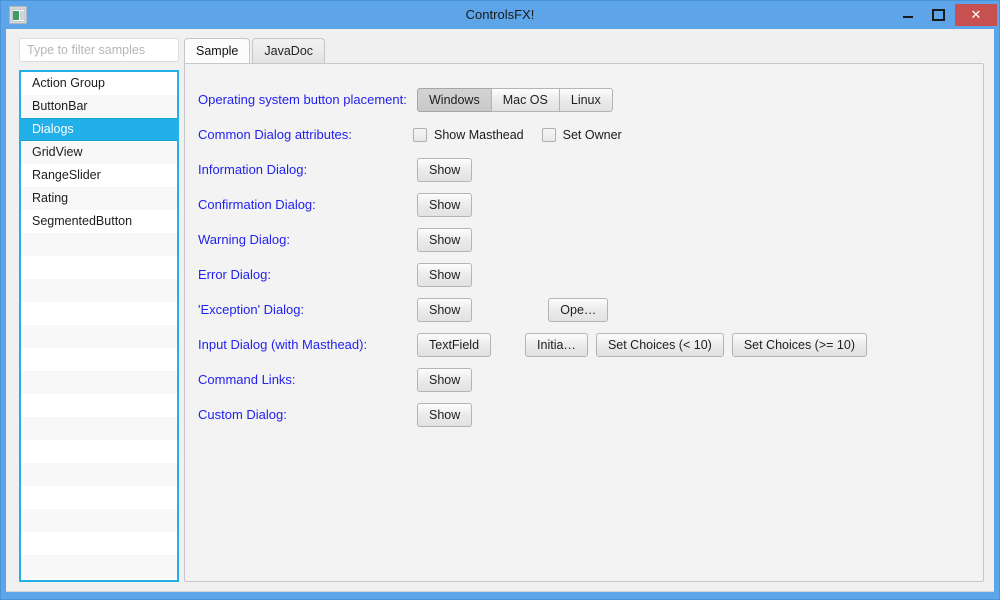  I want to click on form-row: Information Dialog: Show, so click(585, 170).